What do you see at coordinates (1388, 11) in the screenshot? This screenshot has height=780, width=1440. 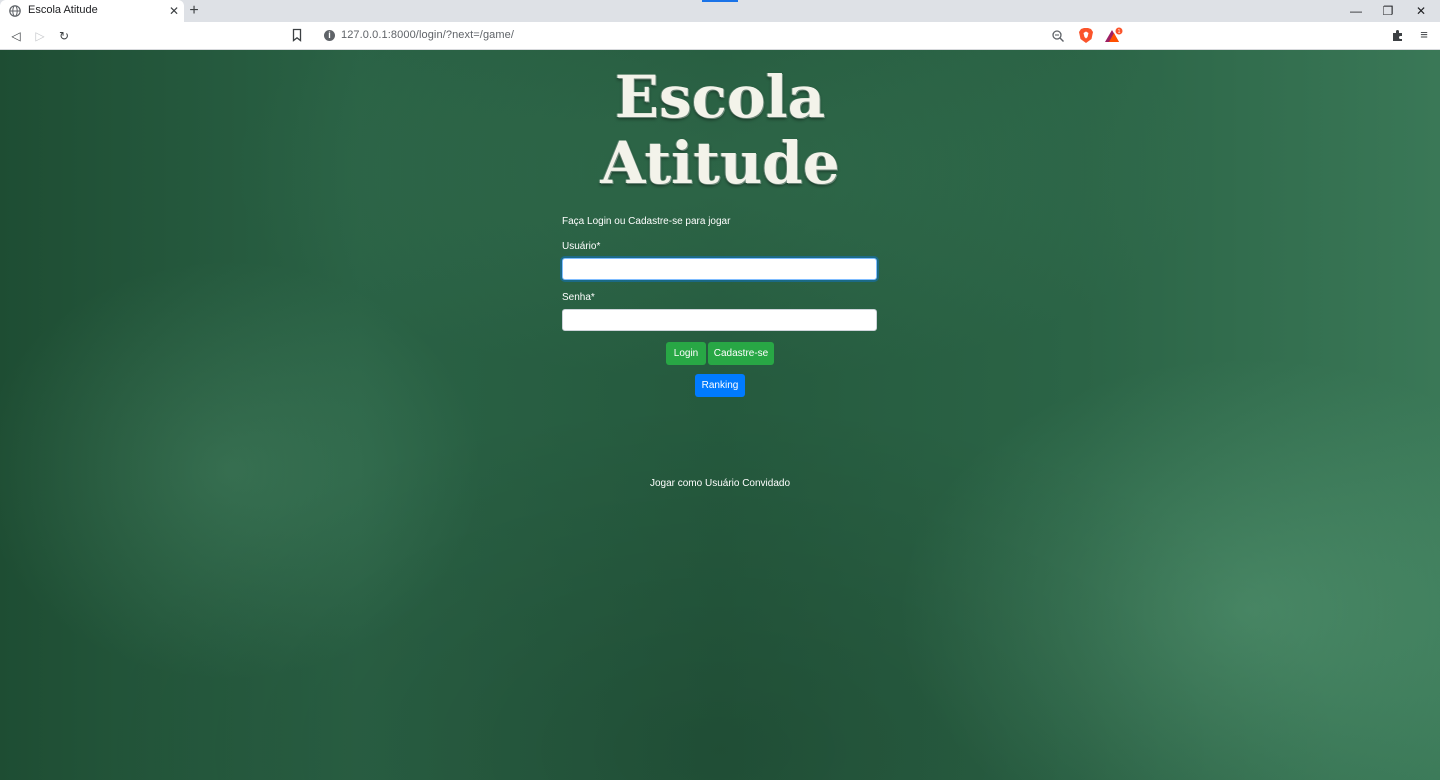 I see `restore-button: ❐` at bounding box center [1388, 11].